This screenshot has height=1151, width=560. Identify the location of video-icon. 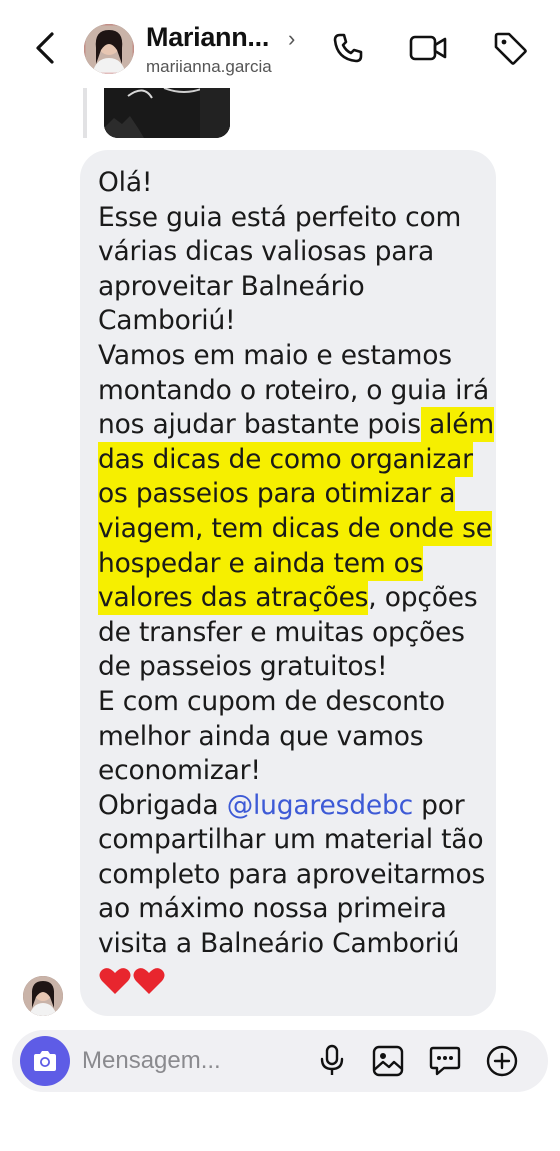
(428, 48).